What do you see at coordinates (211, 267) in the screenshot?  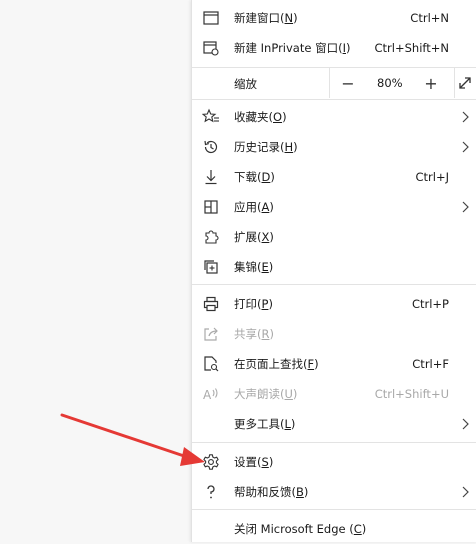 I see `collections-icon` at bounding box center [211, 267].